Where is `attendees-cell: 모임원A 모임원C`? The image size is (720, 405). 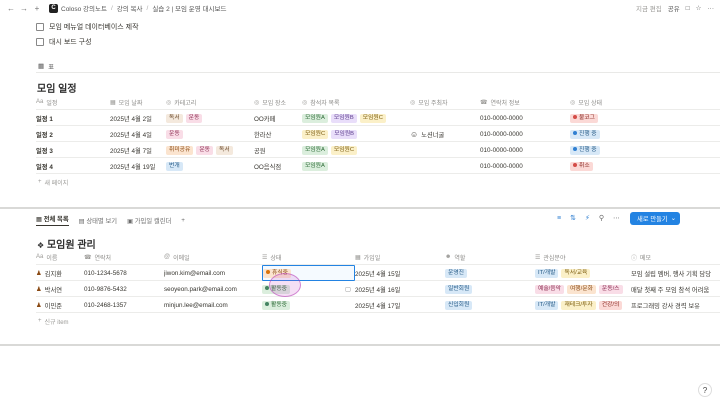 attendees-cell: 모임원A 모임원C is located at coordinates (356, 150).